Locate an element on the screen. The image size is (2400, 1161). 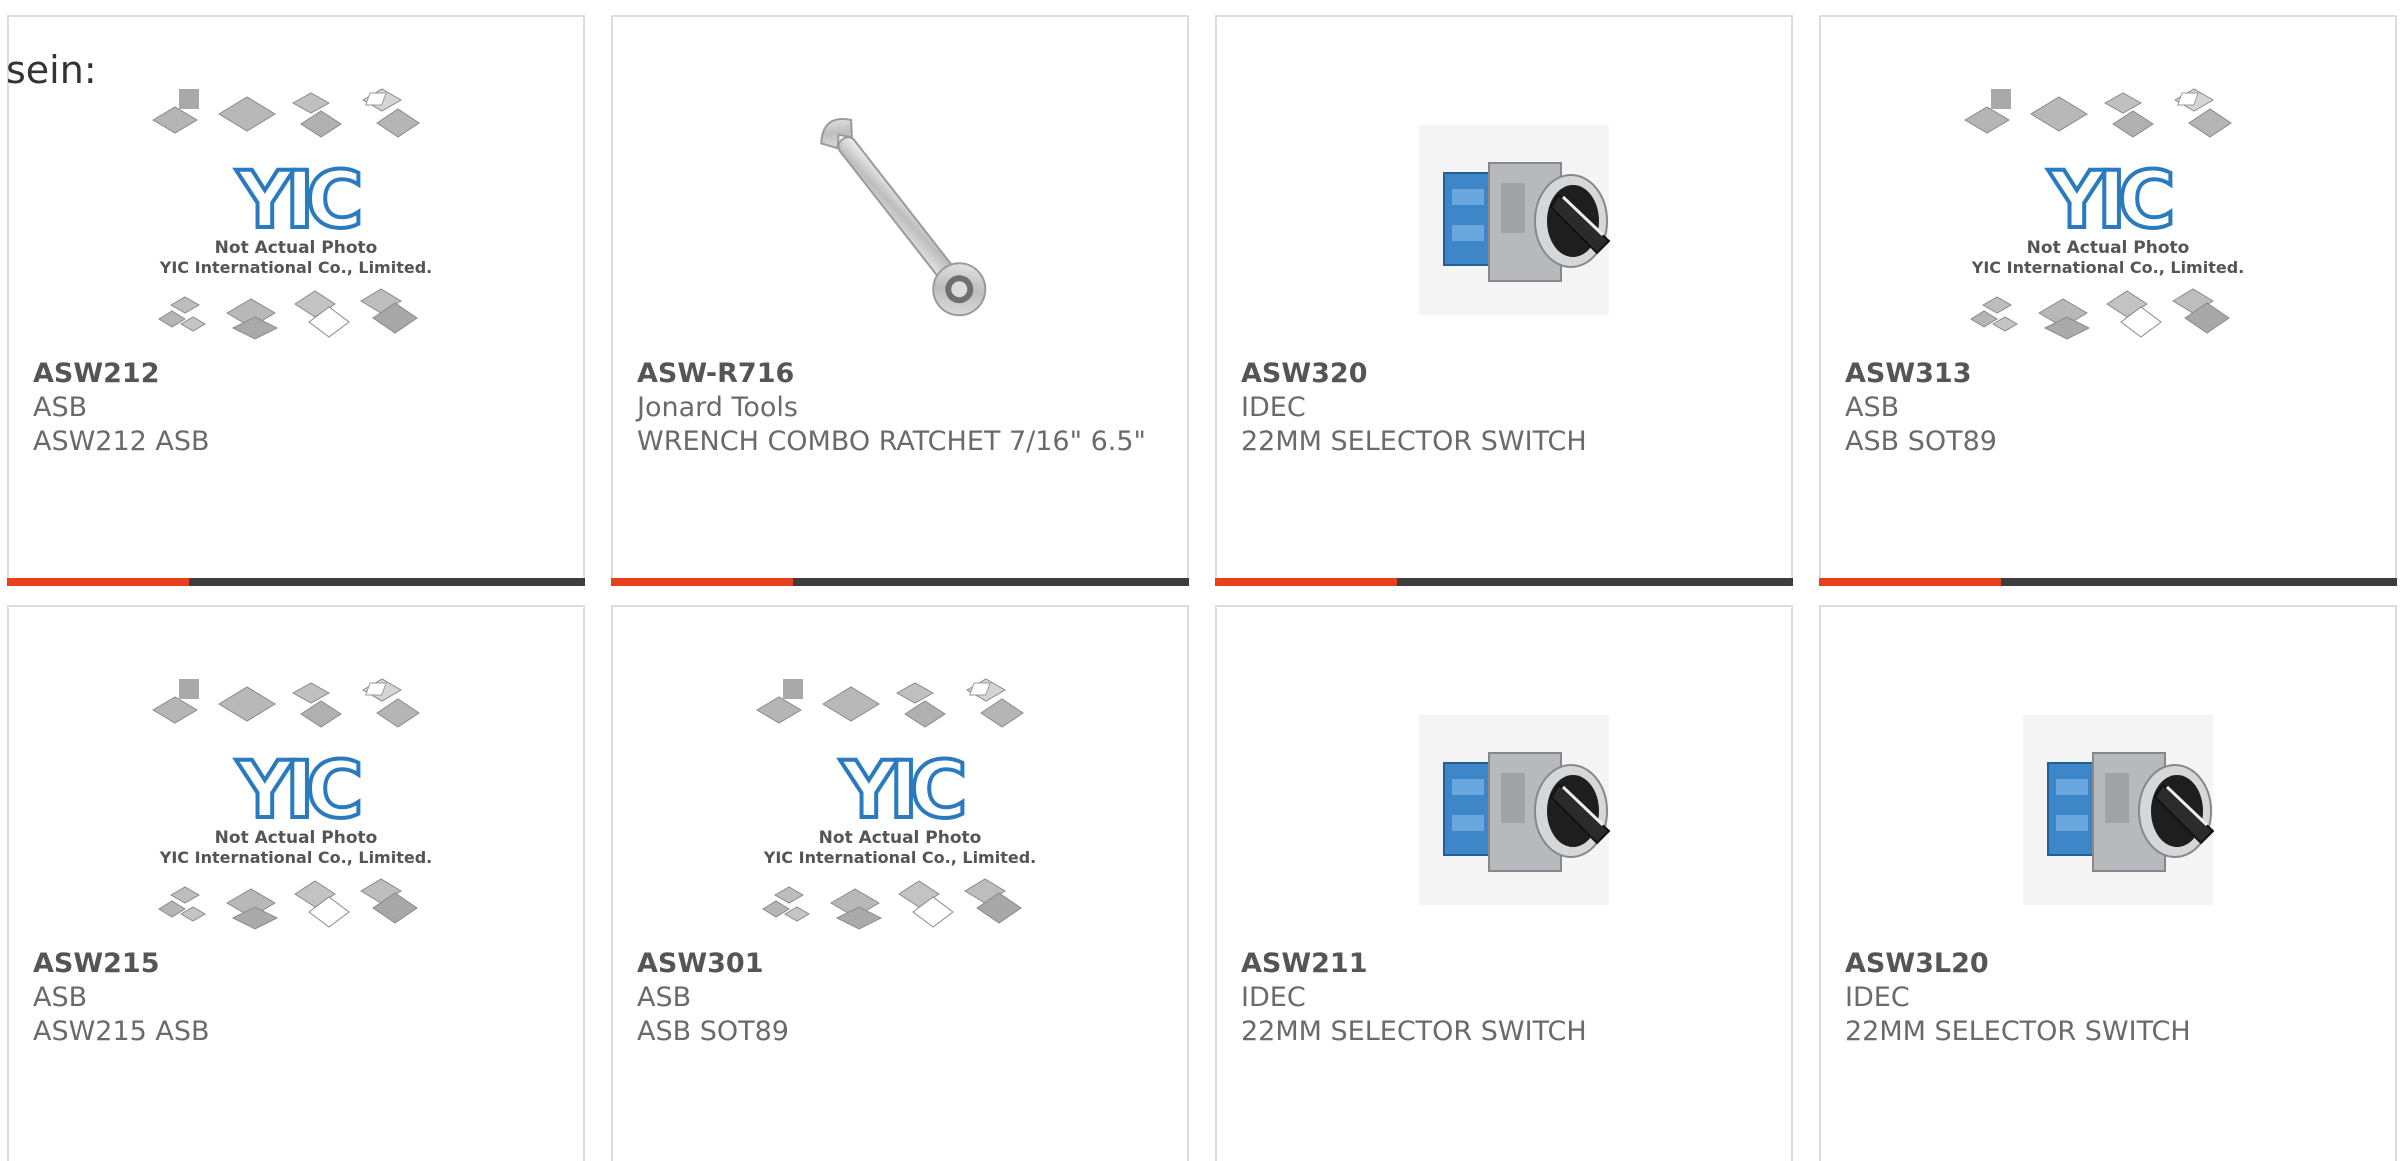
intro-text: sein: is located at coordinates (51, 70).